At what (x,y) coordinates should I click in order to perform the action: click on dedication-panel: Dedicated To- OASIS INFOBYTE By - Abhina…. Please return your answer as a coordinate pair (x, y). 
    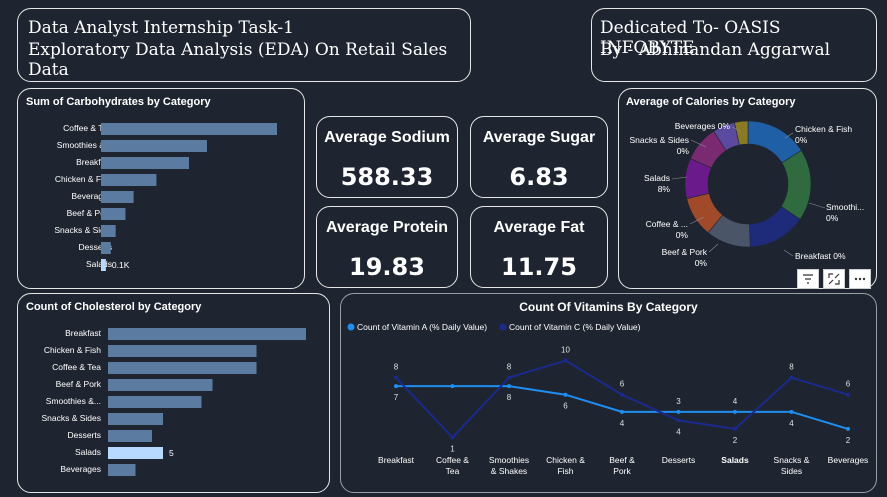
    Looking at the image, I should click on (734, 45).